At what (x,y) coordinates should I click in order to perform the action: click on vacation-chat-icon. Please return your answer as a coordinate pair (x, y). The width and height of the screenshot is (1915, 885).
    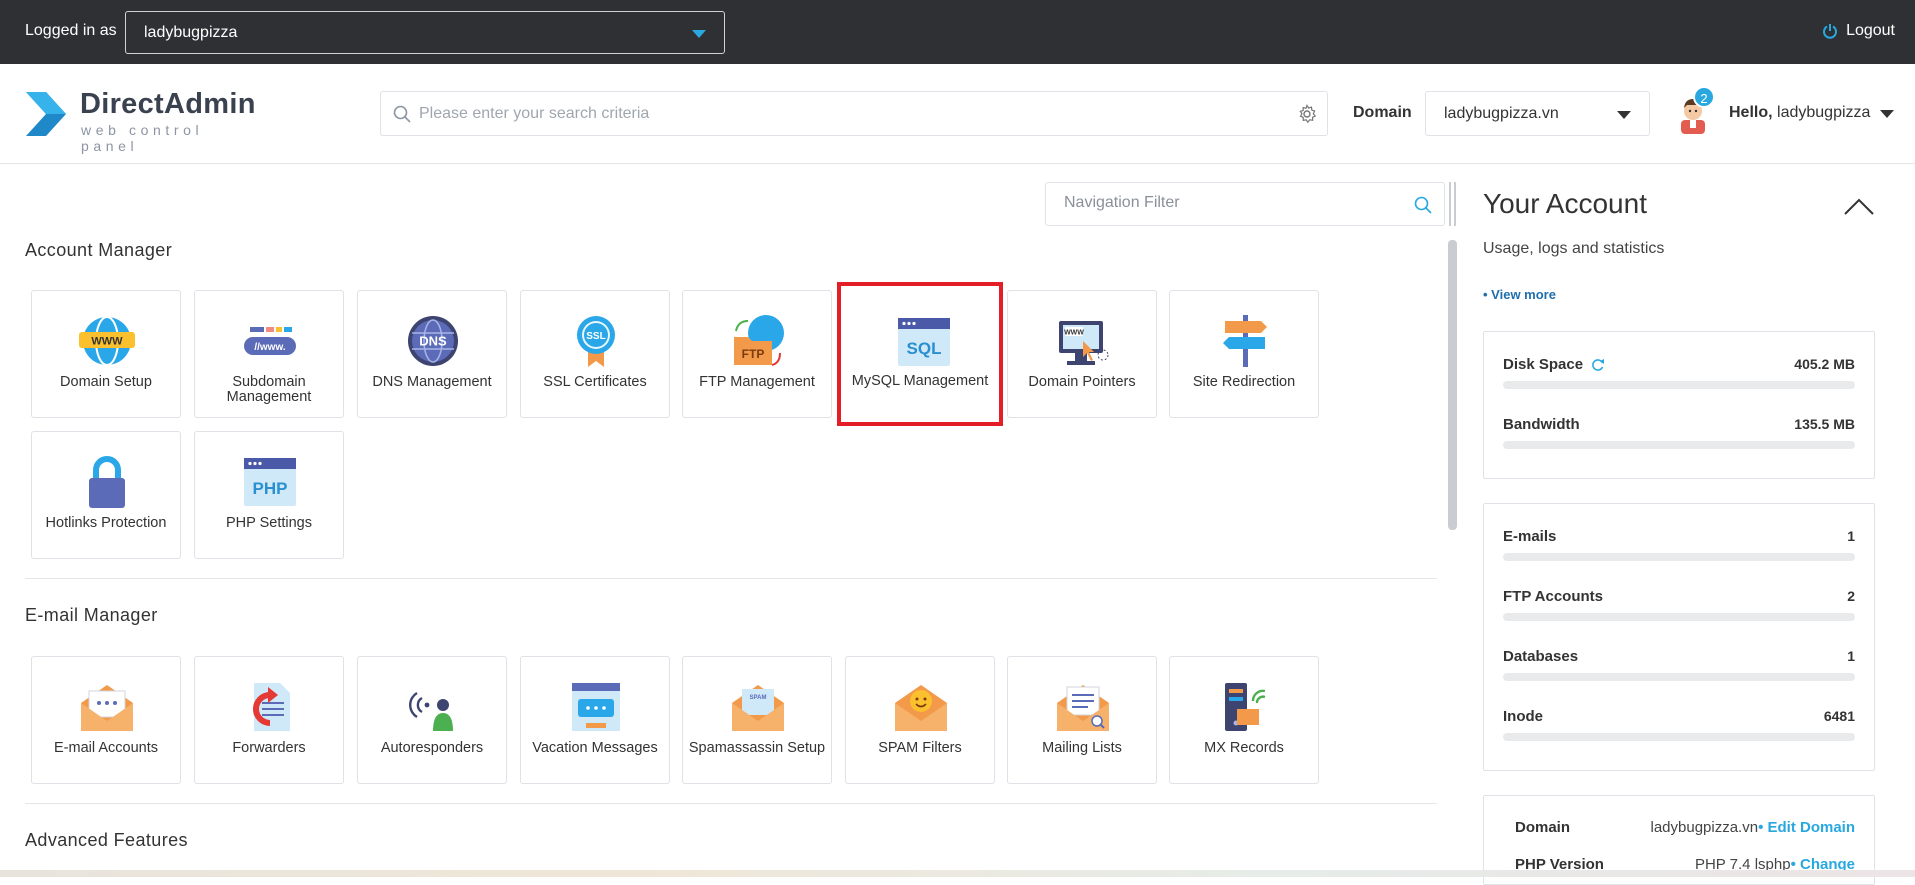
    Looking at the image, I should click on (596, 707).